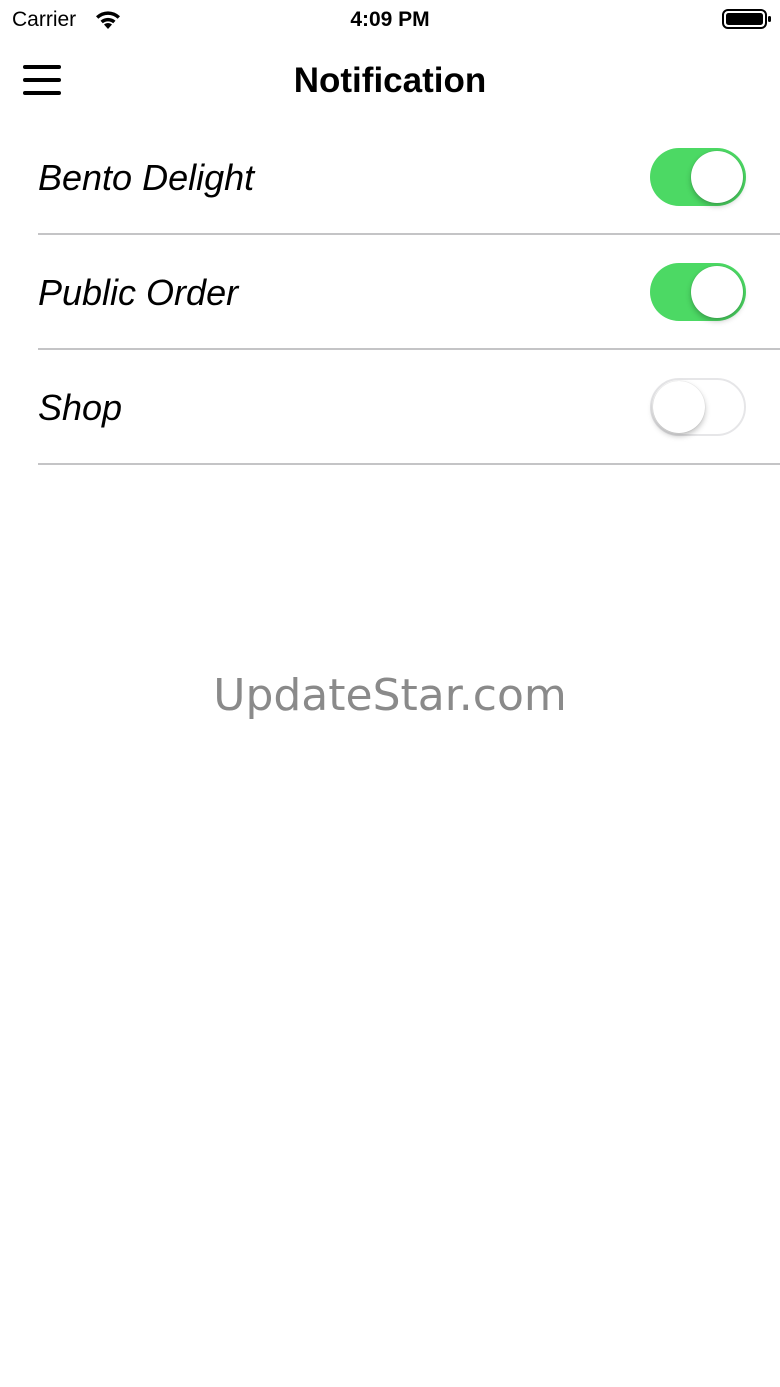 This screenshot has width=780, height=1387. What do you see at coordinates (146, 177) in the screenshot?
I see `setting-label: Bento Delight` at bounding box center [146, 177].